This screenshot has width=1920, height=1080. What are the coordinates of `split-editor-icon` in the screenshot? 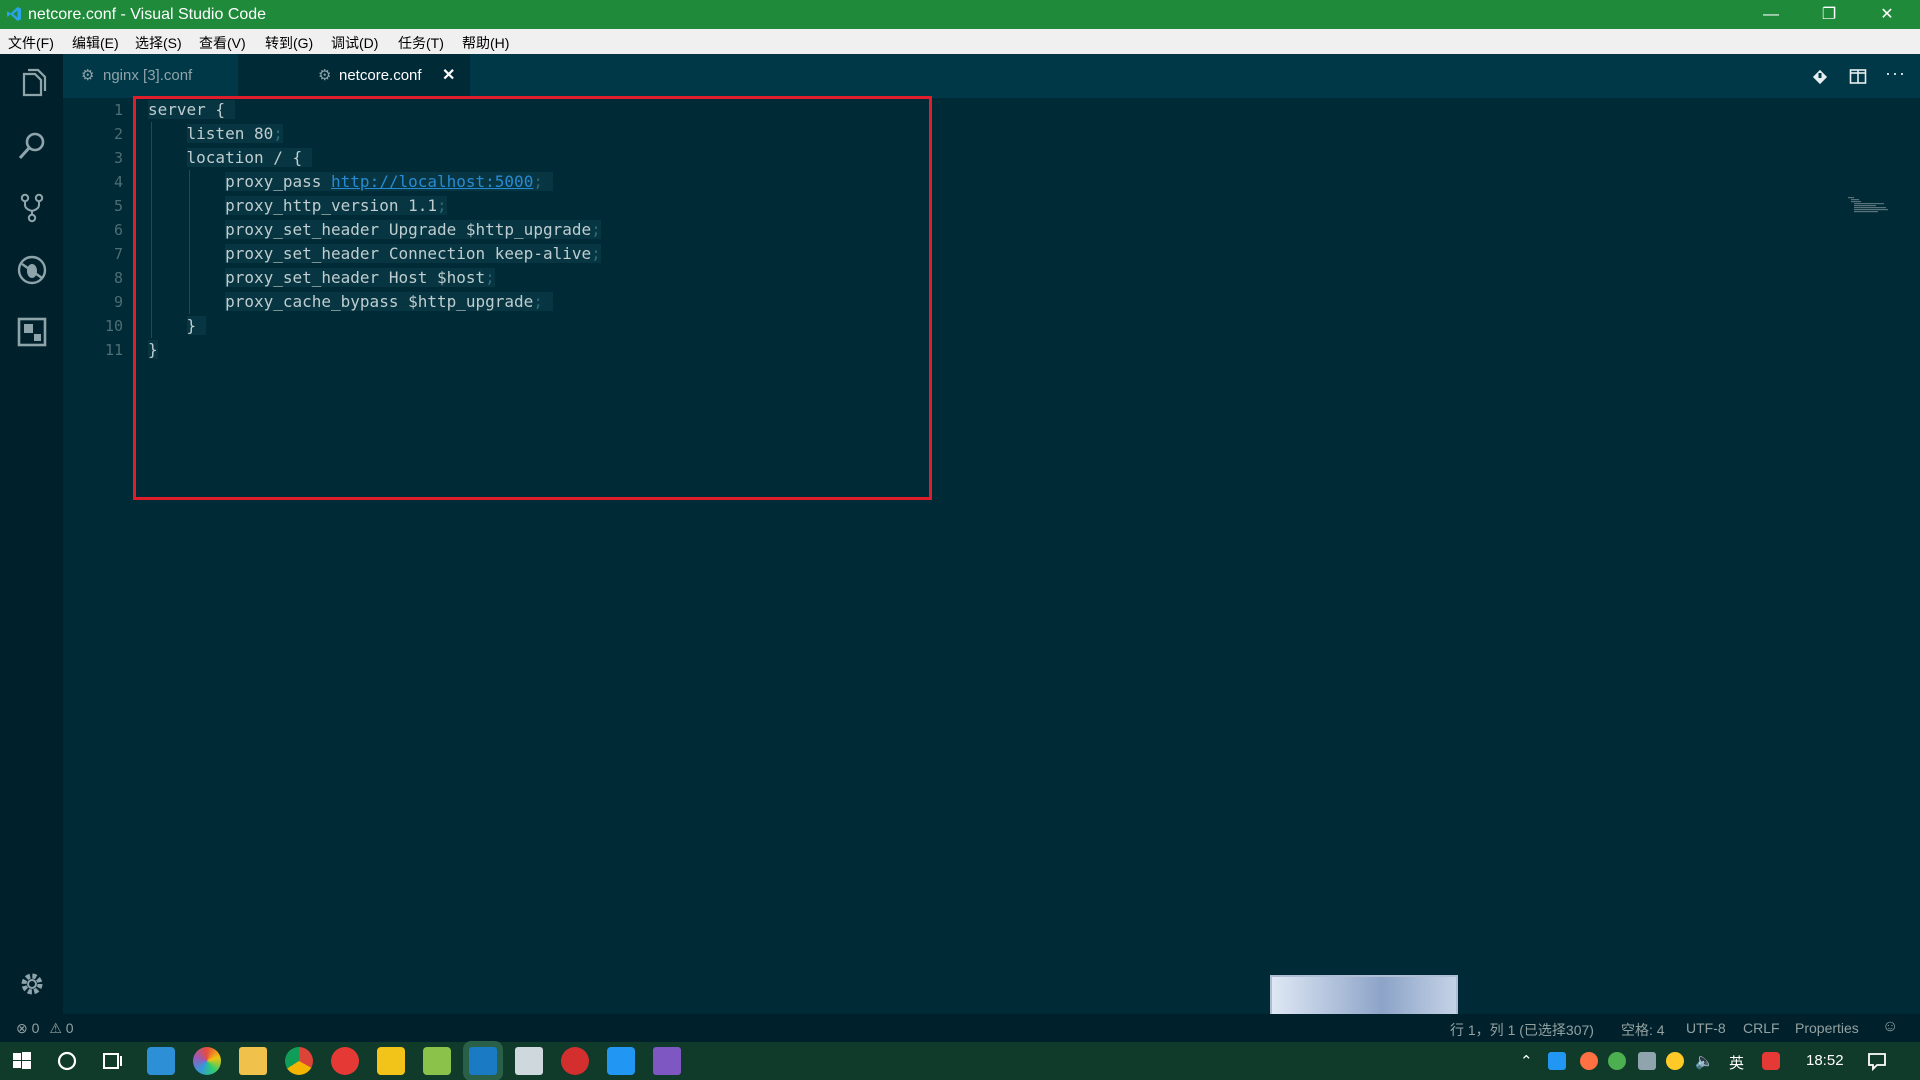 It's located at (1858, 77).